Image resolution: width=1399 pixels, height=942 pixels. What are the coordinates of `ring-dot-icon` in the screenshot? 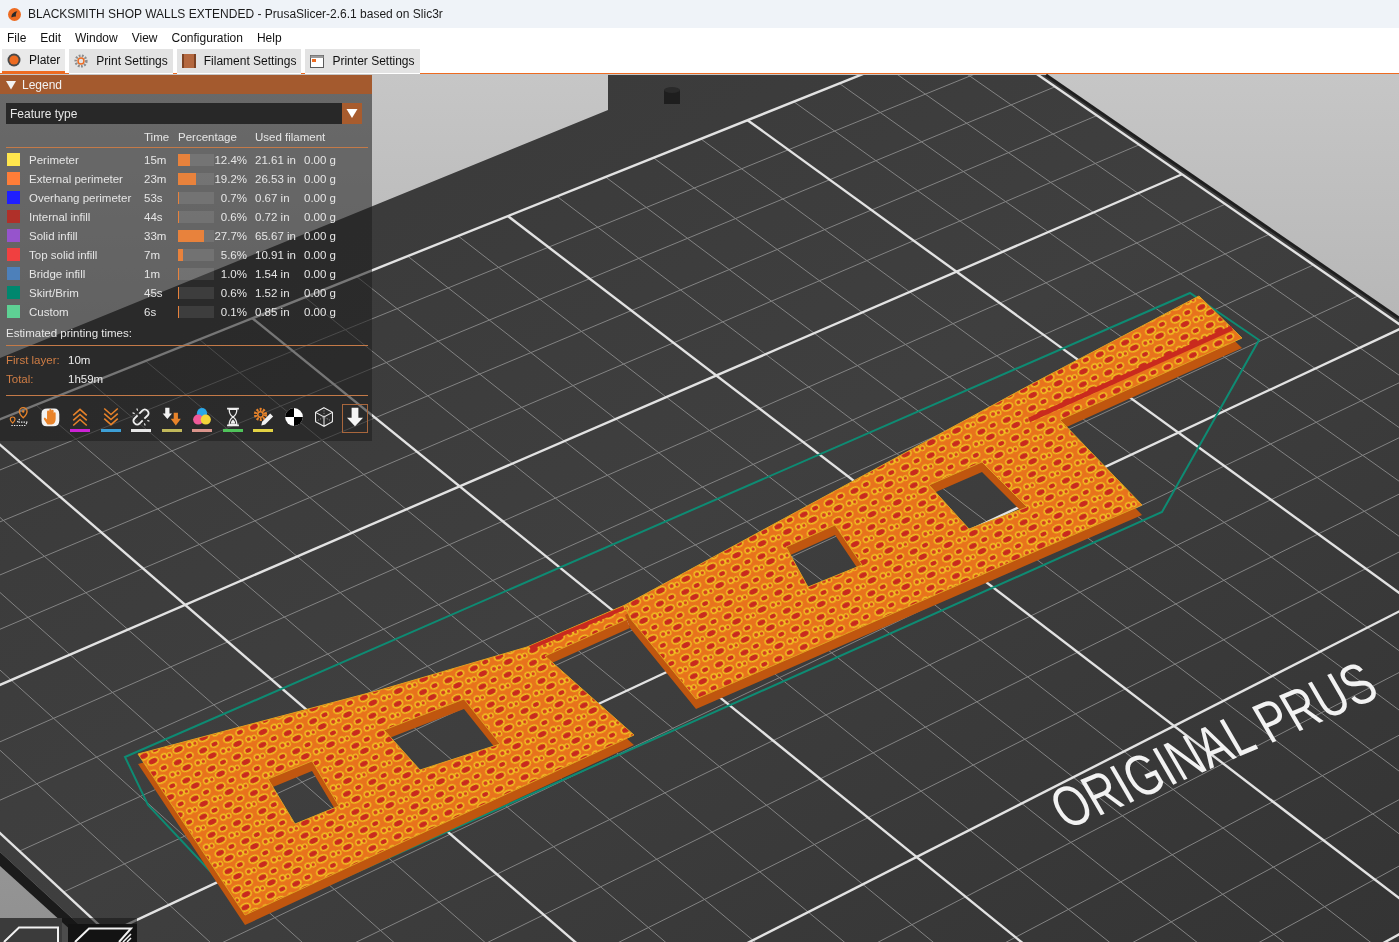 It's located at (14, 60).